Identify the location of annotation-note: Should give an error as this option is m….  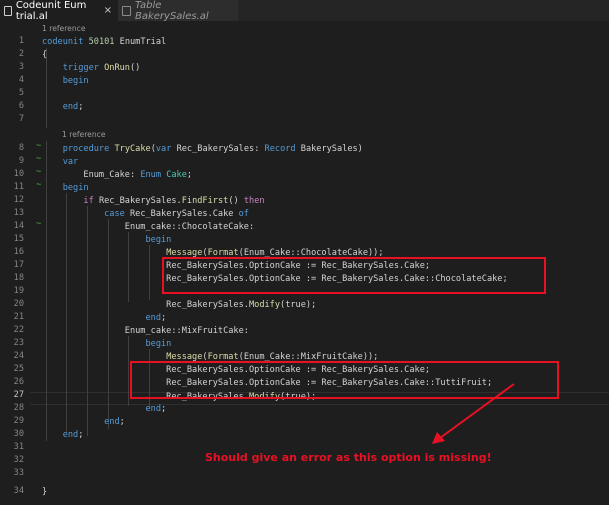
(348, 457).